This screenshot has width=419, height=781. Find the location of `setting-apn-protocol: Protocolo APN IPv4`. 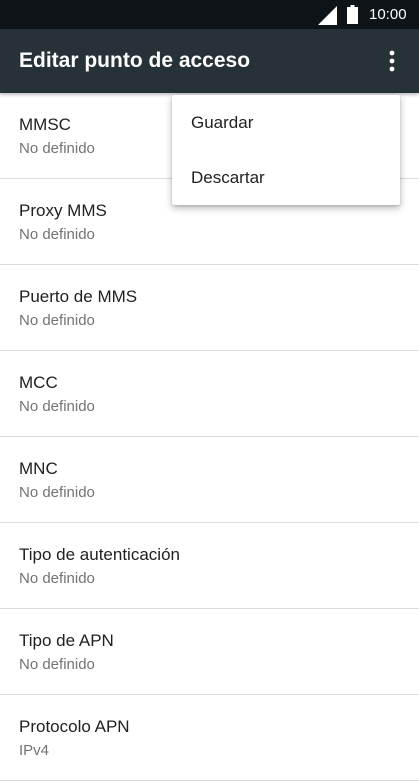

setting-apn-protocol: Protocolo APN IPv4 is located at coordinates (209, 738).